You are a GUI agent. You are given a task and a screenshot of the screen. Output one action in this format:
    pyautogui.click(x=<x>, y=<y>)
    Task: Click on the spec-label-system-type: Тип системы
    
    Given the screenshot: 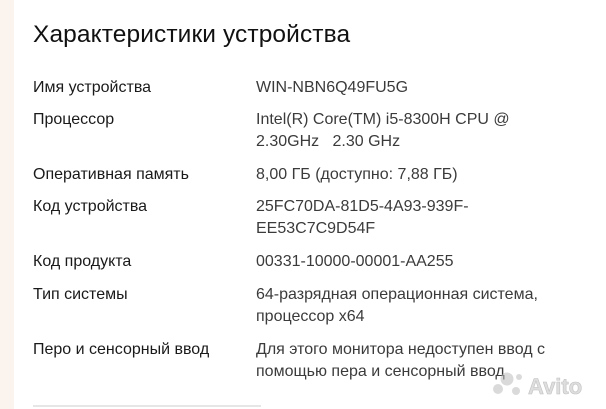 What is the action you would take?
    pyautogui.click(x=80, y=294)
    